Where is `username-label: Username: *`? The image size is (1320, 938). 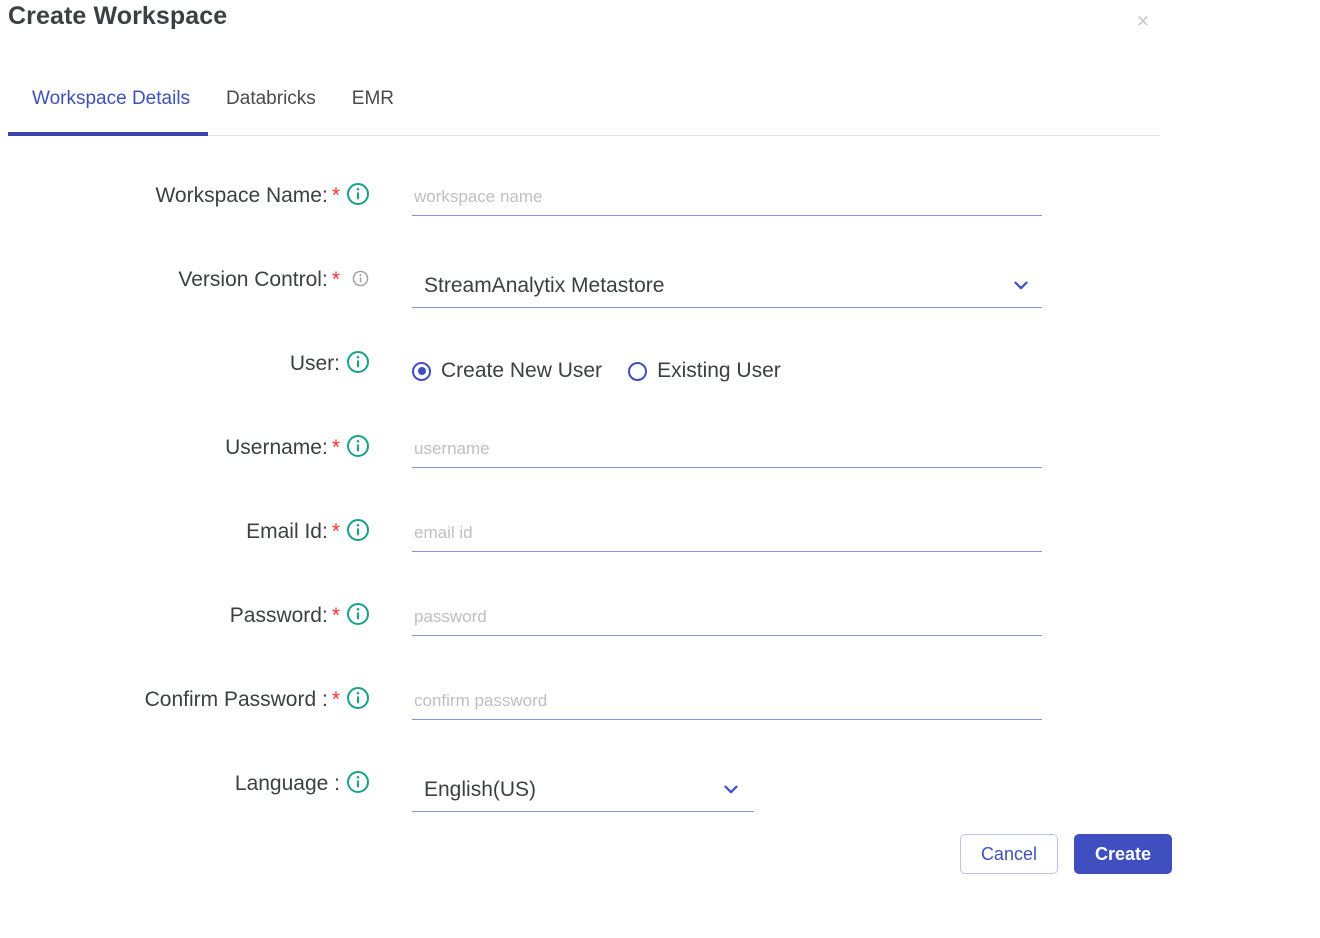 username-label: Username: * is located at coordinates (170, 448).